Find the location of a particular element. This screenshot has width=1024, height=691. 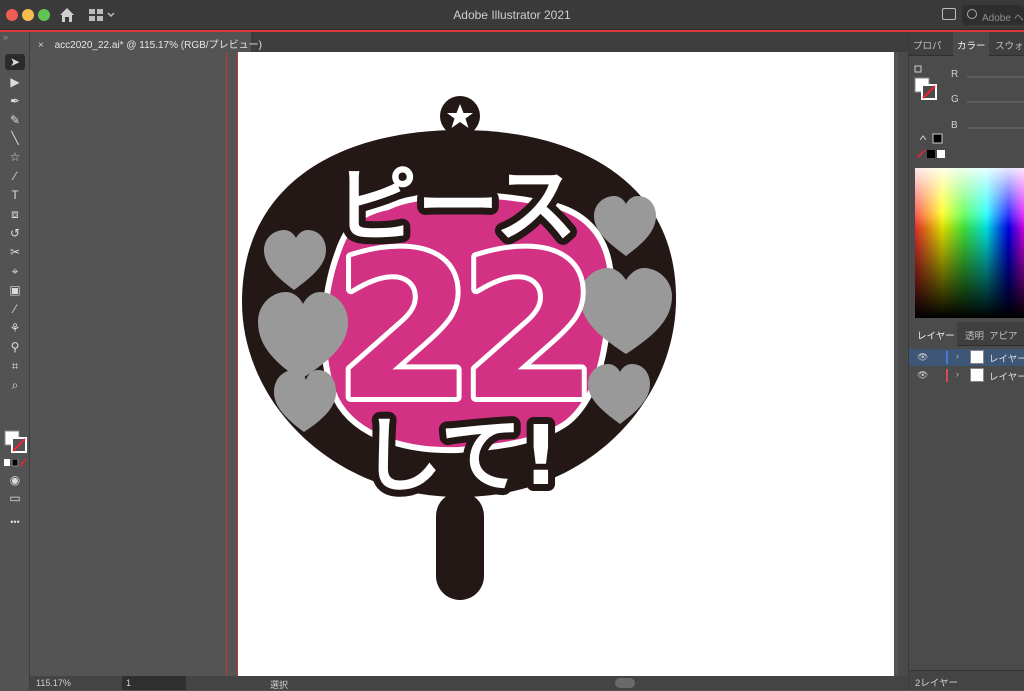

g-label: G is located at coordinates (955, 99).